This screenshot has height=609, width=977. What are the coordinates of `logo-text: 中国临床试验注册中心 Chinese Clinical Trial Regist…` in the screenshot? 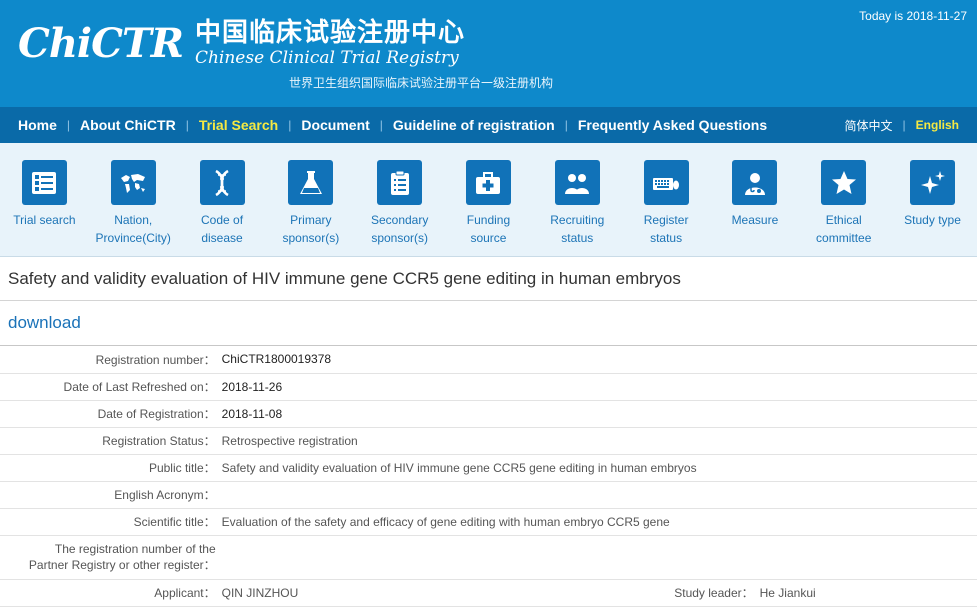 It's located at (330, 43).